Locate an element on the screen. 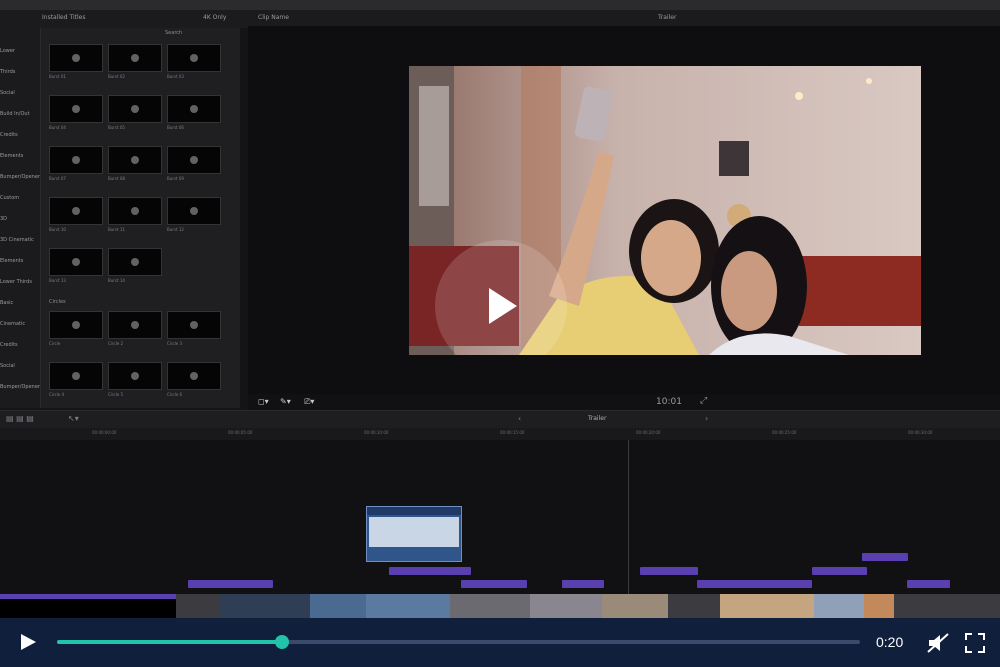  transform-tool-icon: ◻▾ is located at coordinates (263, 401).